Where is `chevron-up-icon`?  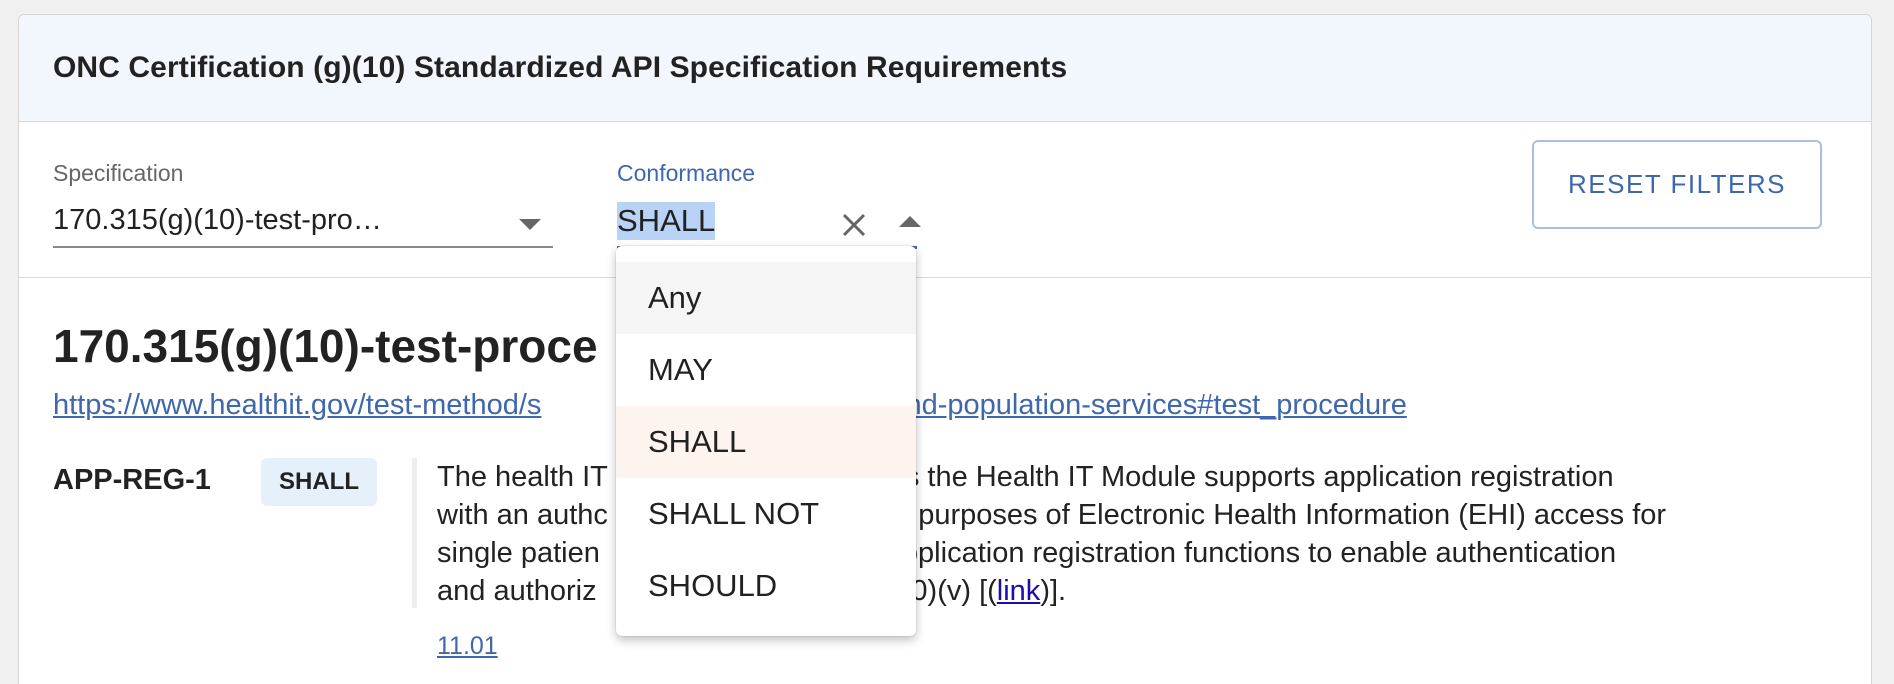
chevron-up-icon is located at coordinates (910, 221).